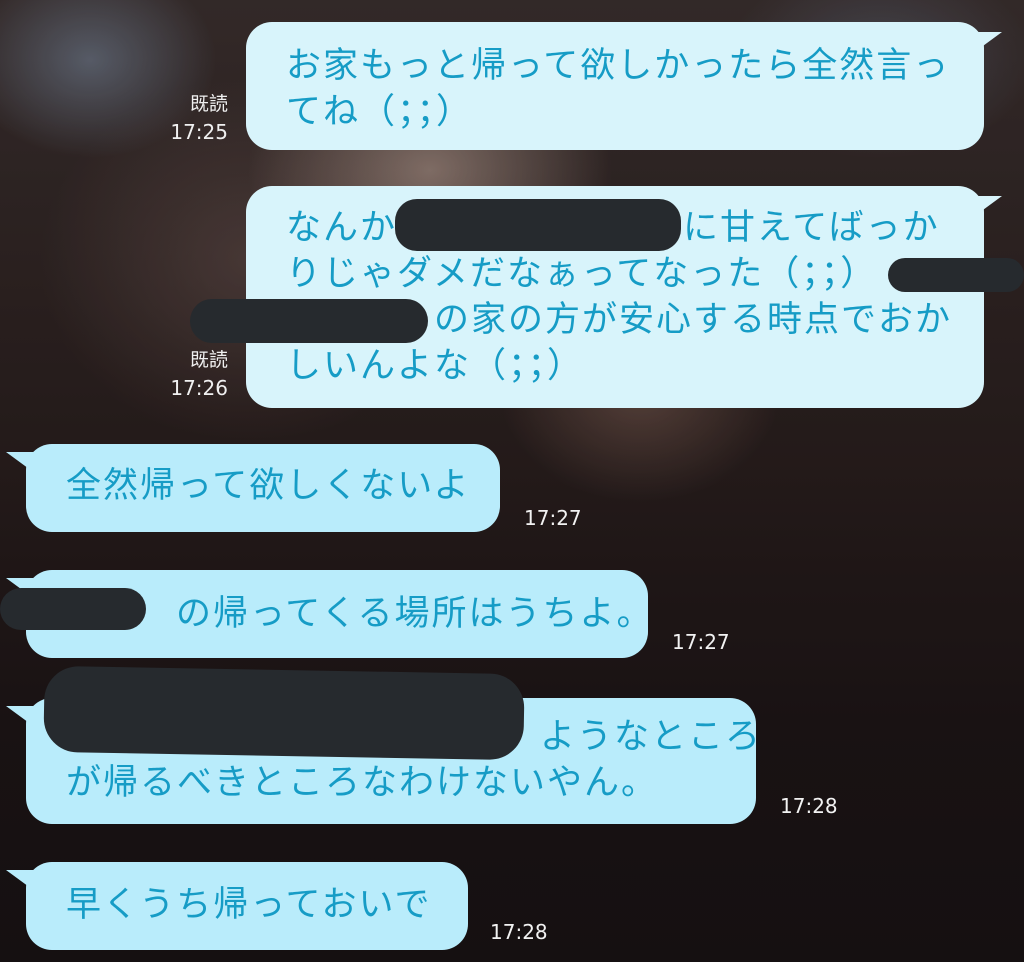 This screenshot has height=962, width=1024. Describe the element at coordinates (415, 614) in the screenshot. I see `message-text-line: の帰ってくる場所はうちよ。` at that location.